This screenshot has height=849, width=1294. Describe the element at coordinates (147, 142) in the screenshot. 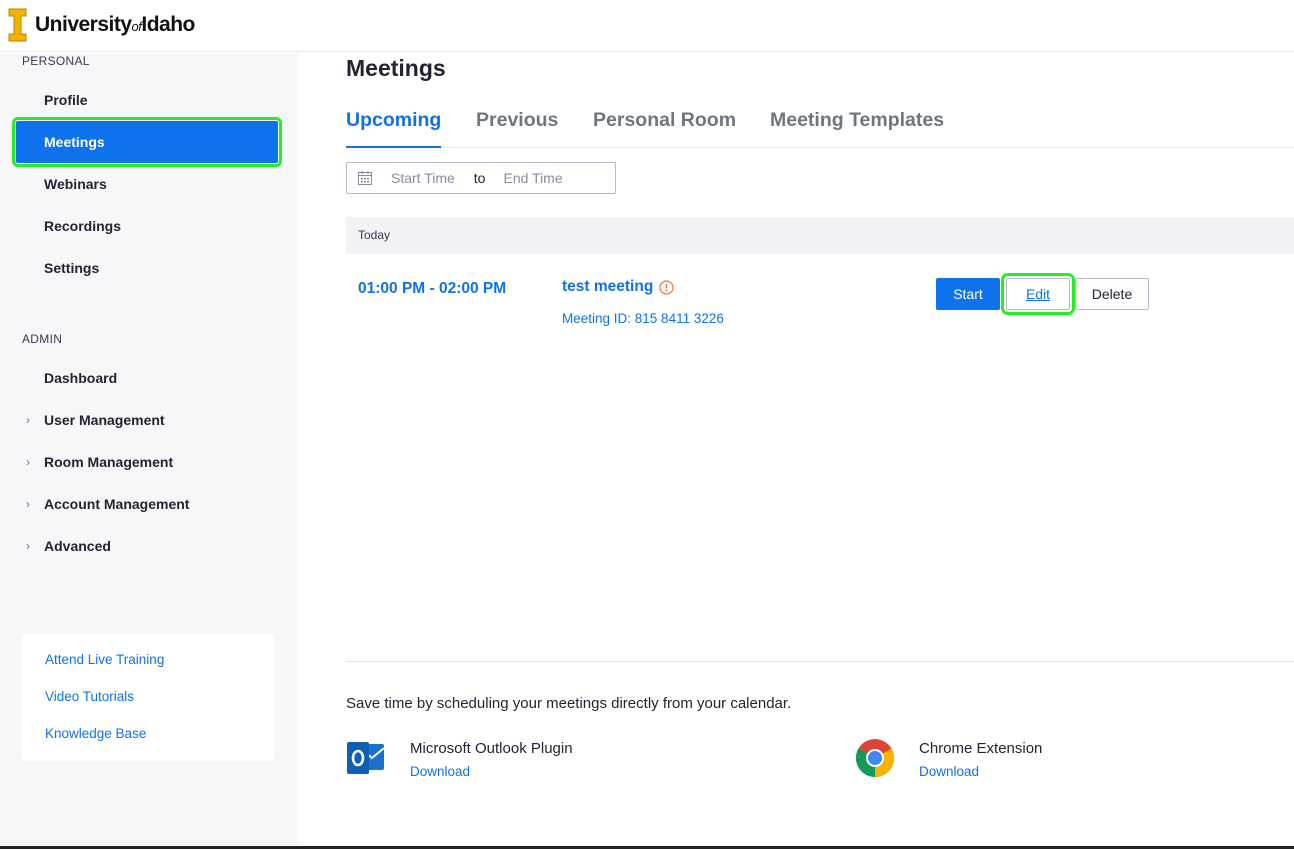

I see `sidebar-item-meetings: Meetings` at that location.